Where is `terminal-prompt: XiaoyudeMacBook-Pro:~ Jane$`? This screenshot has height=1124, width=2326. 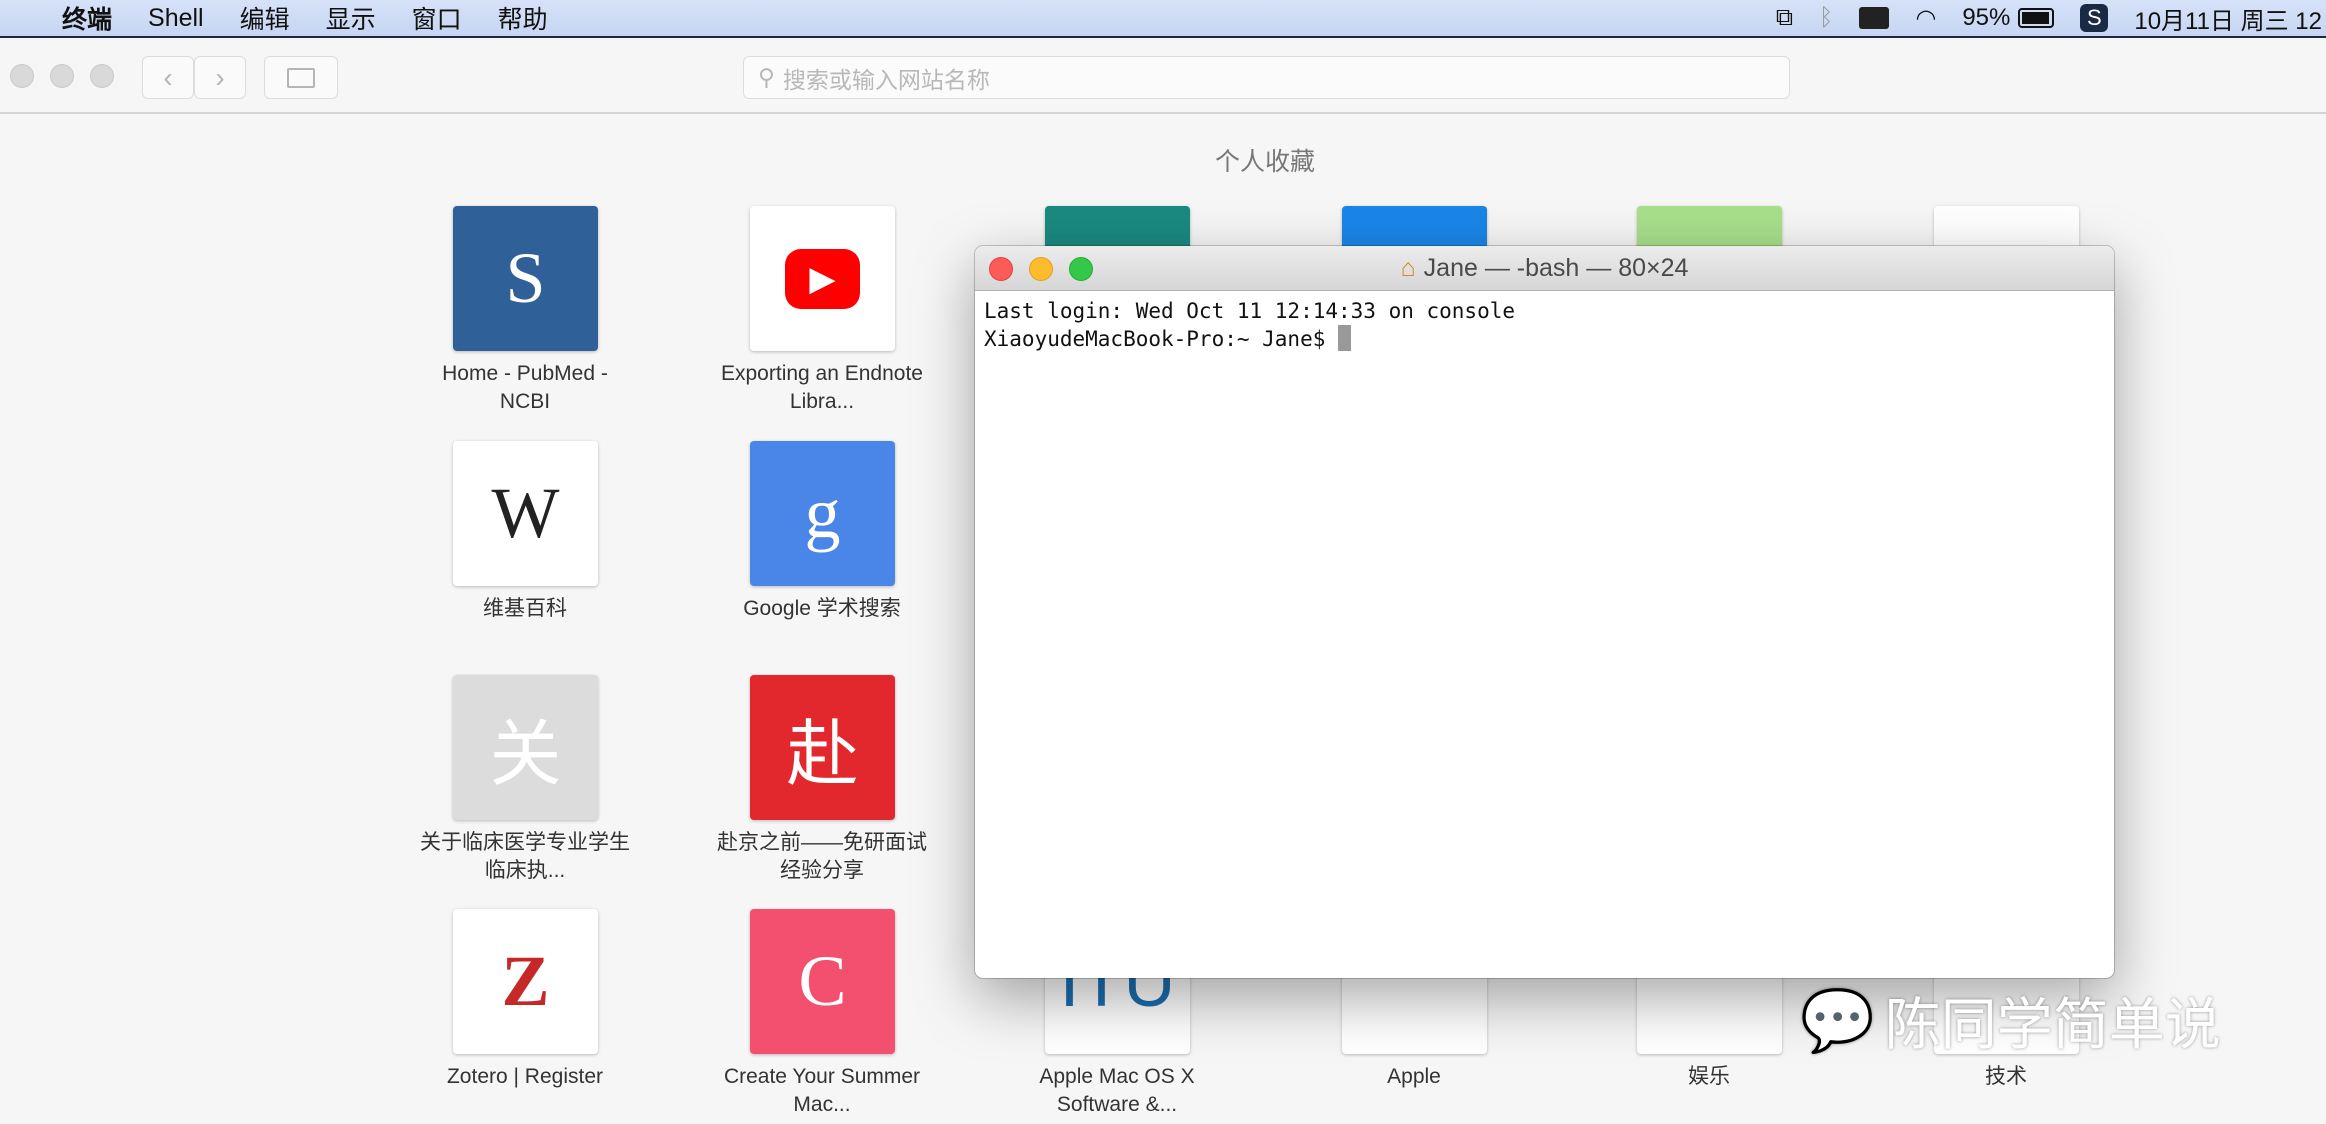 terminal-prompt: XiaoyudeMacBook-Pro:~ Jane$ is located at coordinates (1161, 339).